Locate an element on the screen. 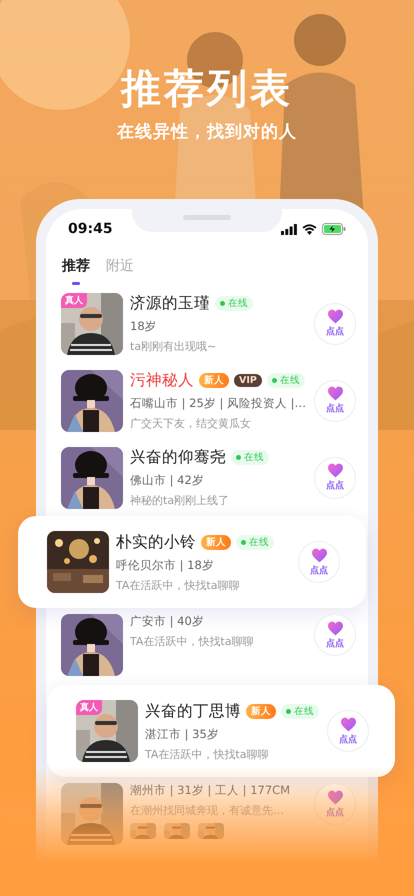 The height and width of the screenshot is (896, 414). user-info: 佛山市 | 42岁 is located at coordinates (167, 480).